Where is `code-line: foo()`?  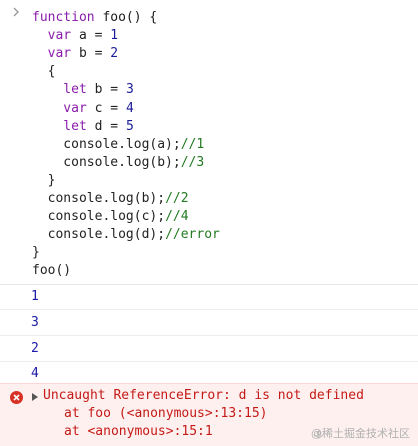 code-line: foo() is located at coordinates (51, 271).